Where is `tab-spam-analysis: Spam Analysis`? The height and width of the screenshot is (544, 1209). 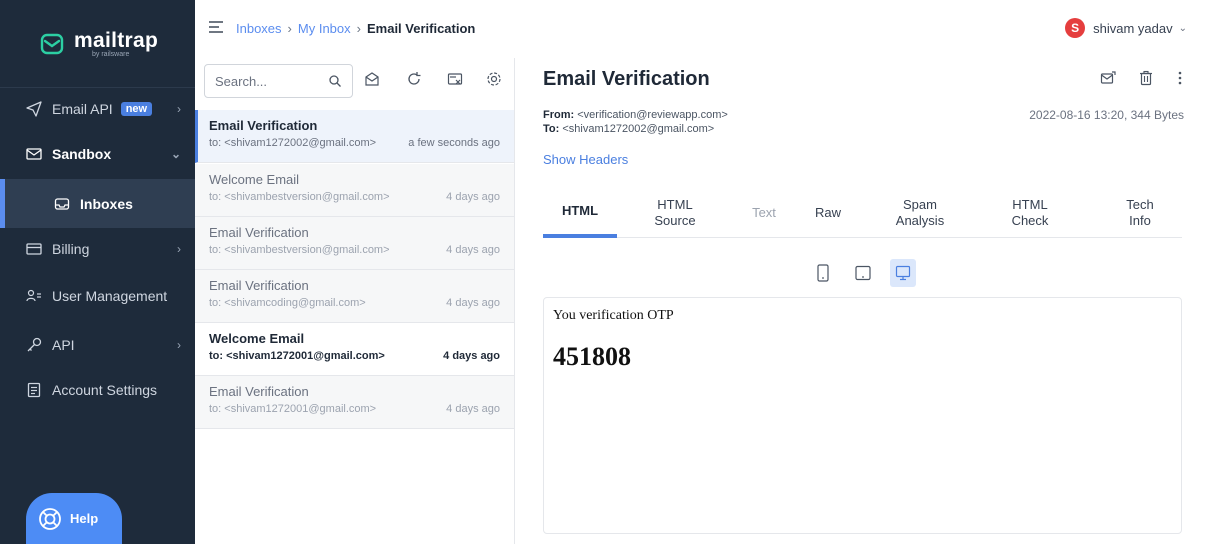 tab-spam-analysis: Spam Analysis is located at coordinates (920, 213).